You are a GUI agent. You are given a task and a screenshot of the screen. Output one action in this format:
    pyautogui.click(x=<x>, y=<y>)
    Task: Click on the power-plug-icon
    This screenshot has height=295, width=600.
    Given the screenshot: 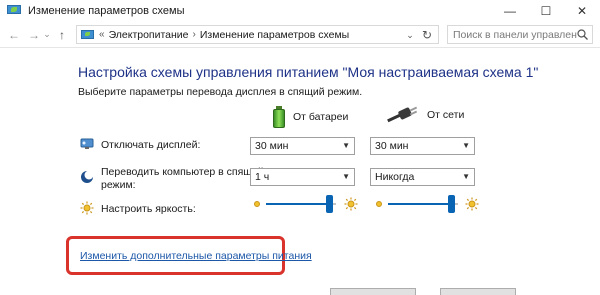 What is the action you would take?
    pyautogui.click(x=403, y=115)
    